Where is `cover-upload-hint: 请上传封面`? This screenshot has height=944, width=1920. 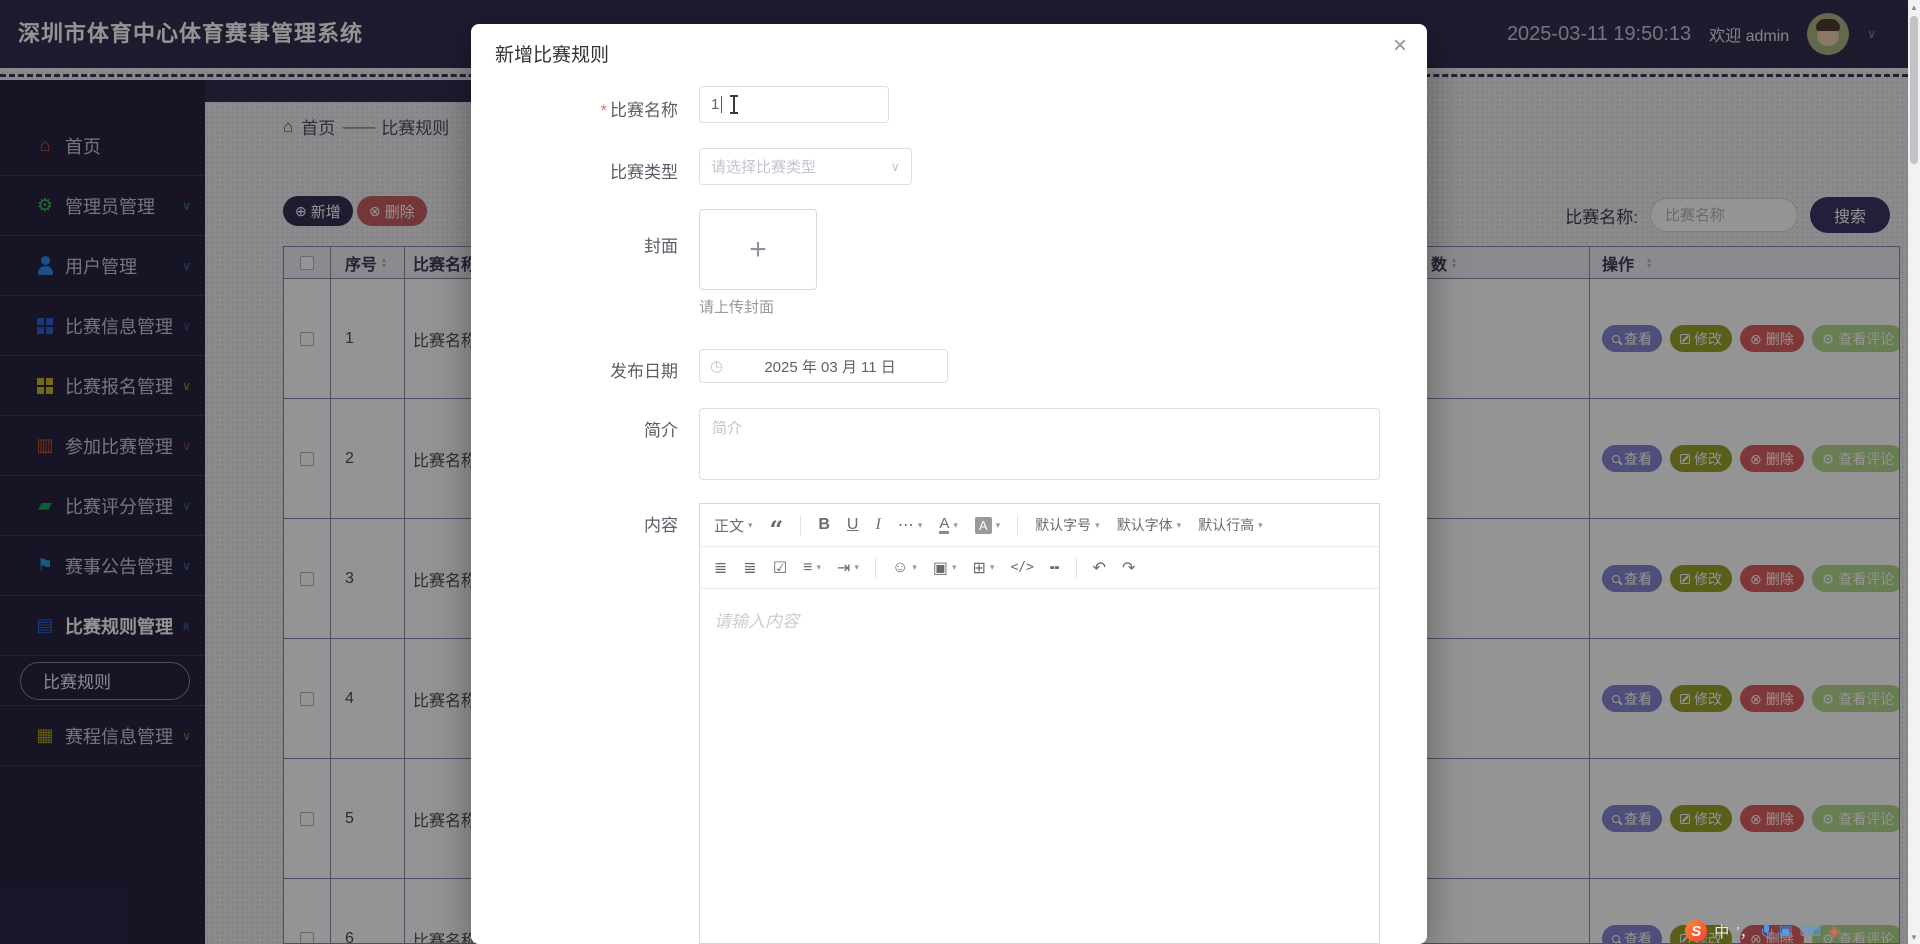
cover-upload-hint: 请上传封面 is located at coordinates (737, 307).